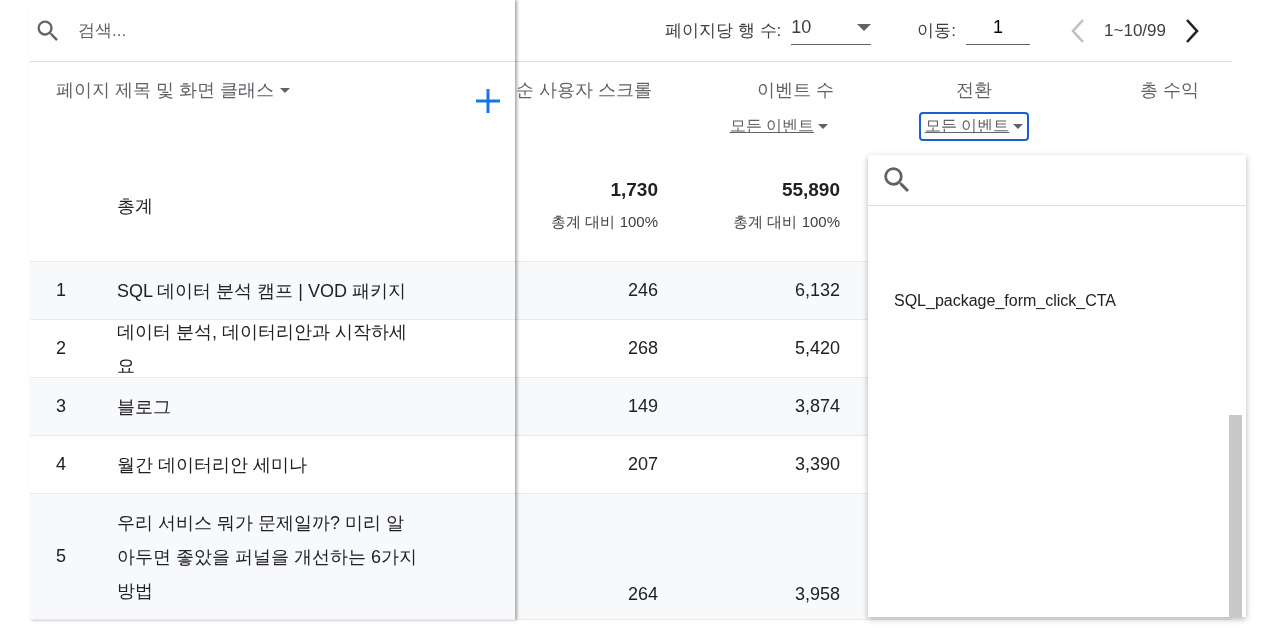 This screenshot has width=1280, height=630. I want to click on row-number: 4, so click(61, 464).